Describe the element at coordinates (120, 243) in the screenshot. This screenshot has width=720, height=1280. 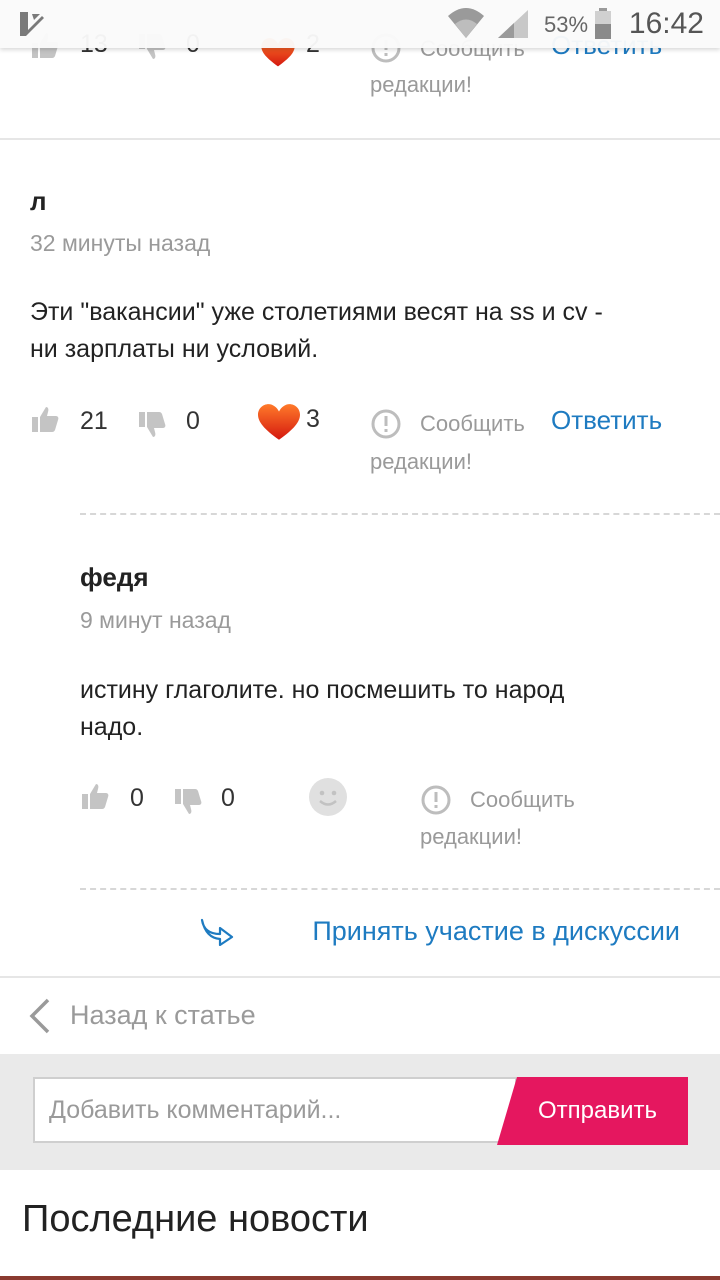
I see `comment-time: 32 минуты назад` at that location.